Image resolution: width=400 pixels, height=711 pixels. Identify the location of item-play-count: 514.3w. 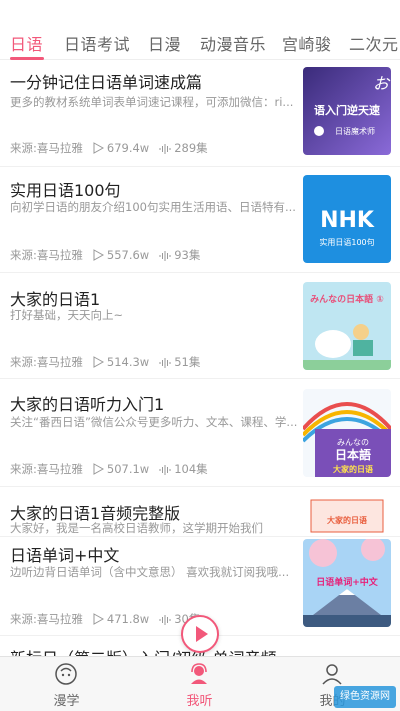
(128, 362).